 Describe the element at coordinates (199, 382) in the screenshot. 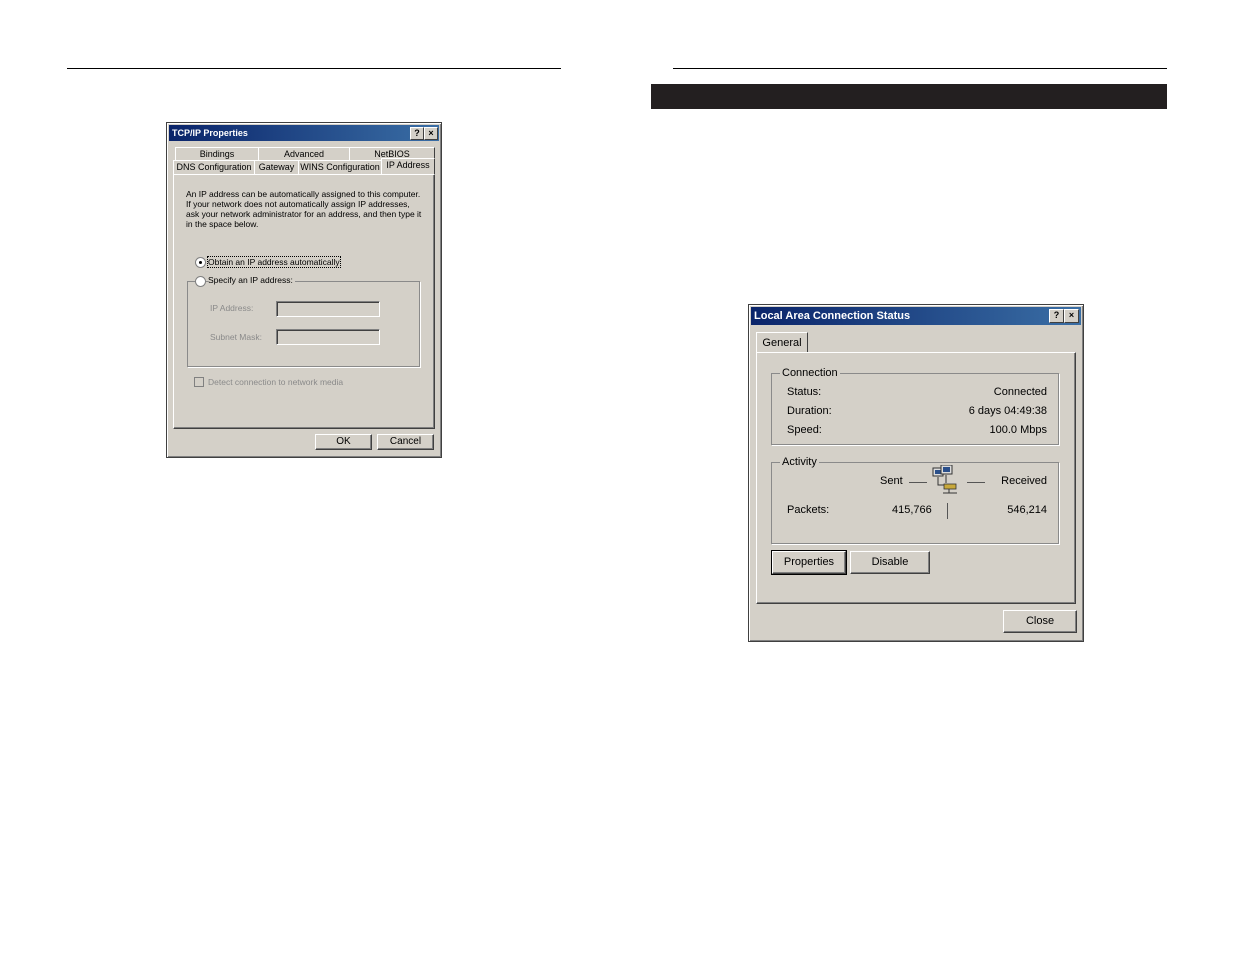

I see `detect-checkbox` at that location.